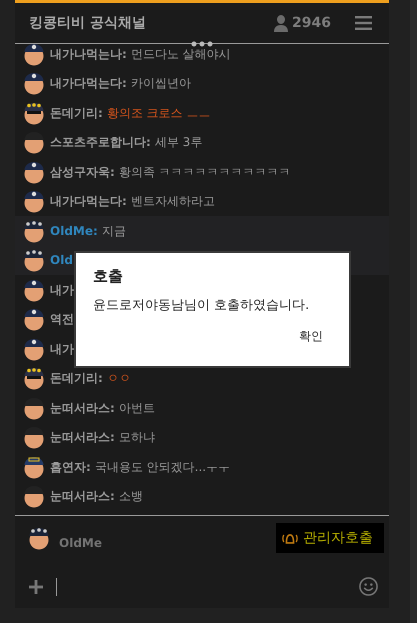 This screenshot has width=417, height=623. Describe the element at coordinates (88, 23) in the screenshot. I see `channel-title: 킹콩티비 공식채널` at that location.